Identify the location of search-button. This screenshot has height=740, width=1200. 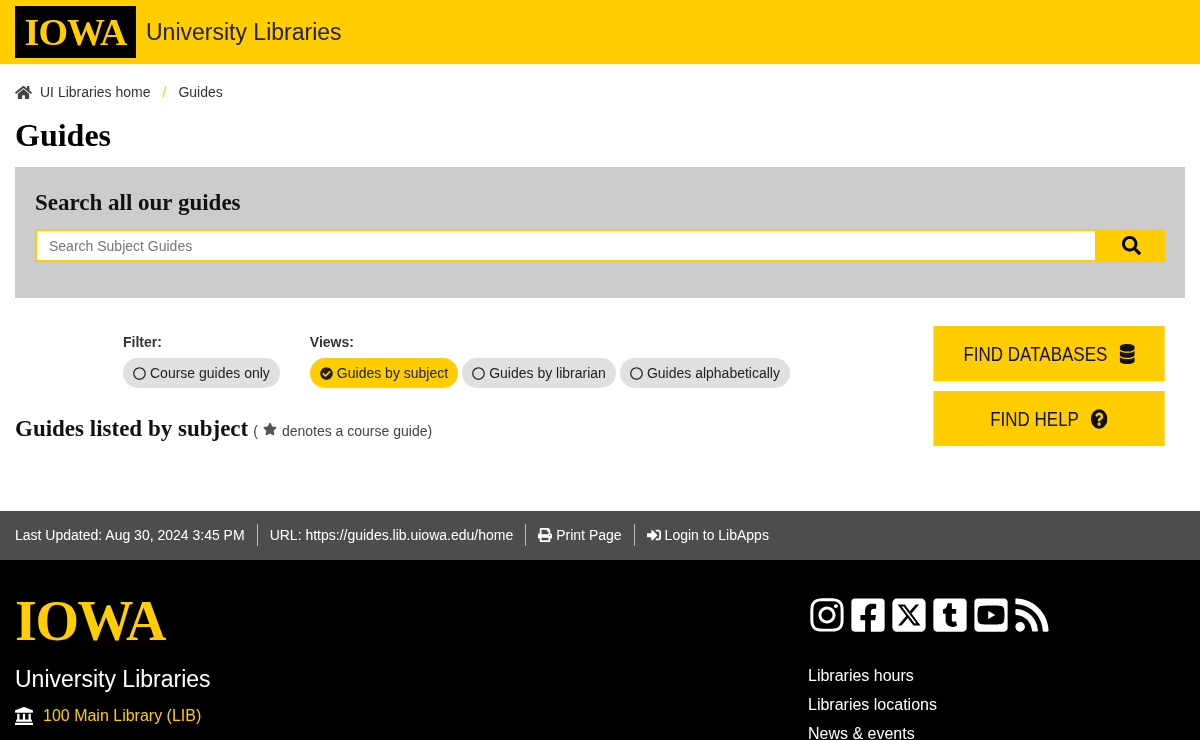
(1131, 245).